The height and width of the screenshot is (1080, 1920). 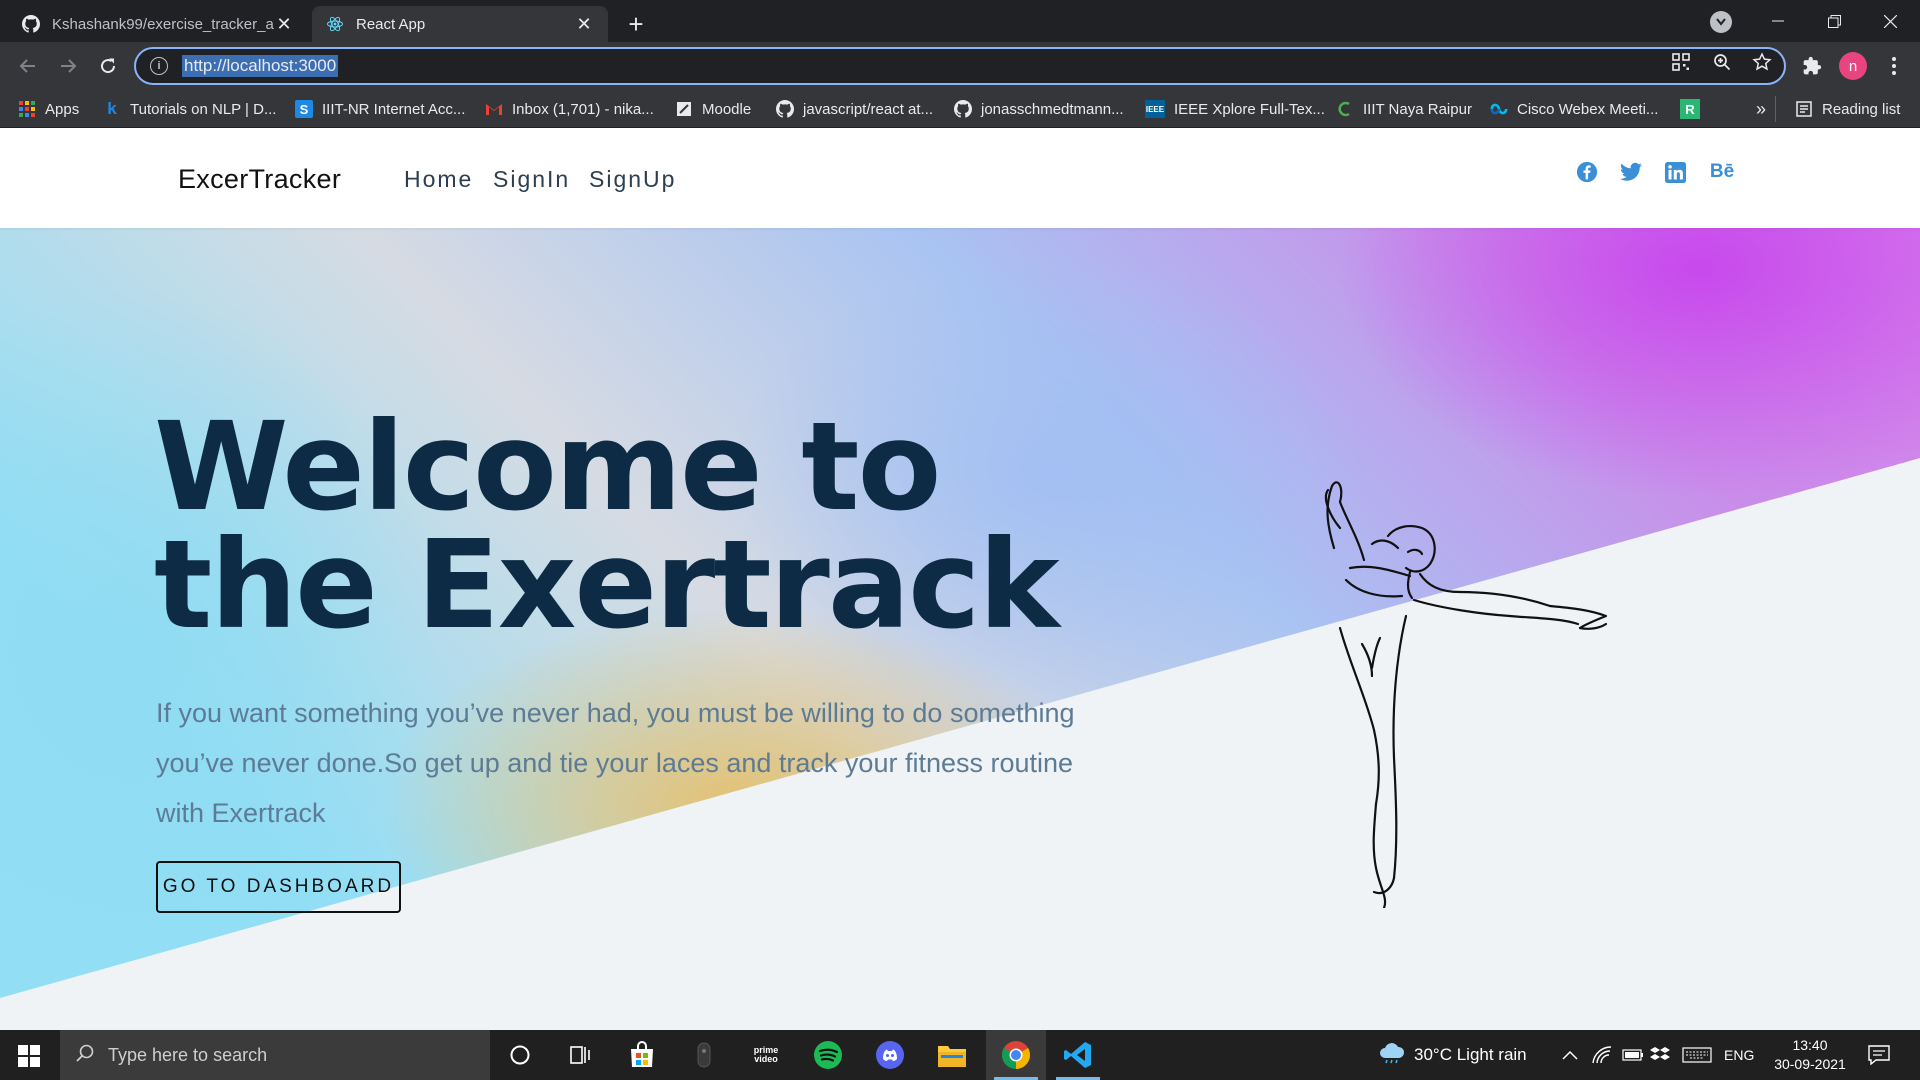 I want to click on tab-github-repo: Kshashank99/exercise_tracker_app ✕, so click(x=158, y=24).